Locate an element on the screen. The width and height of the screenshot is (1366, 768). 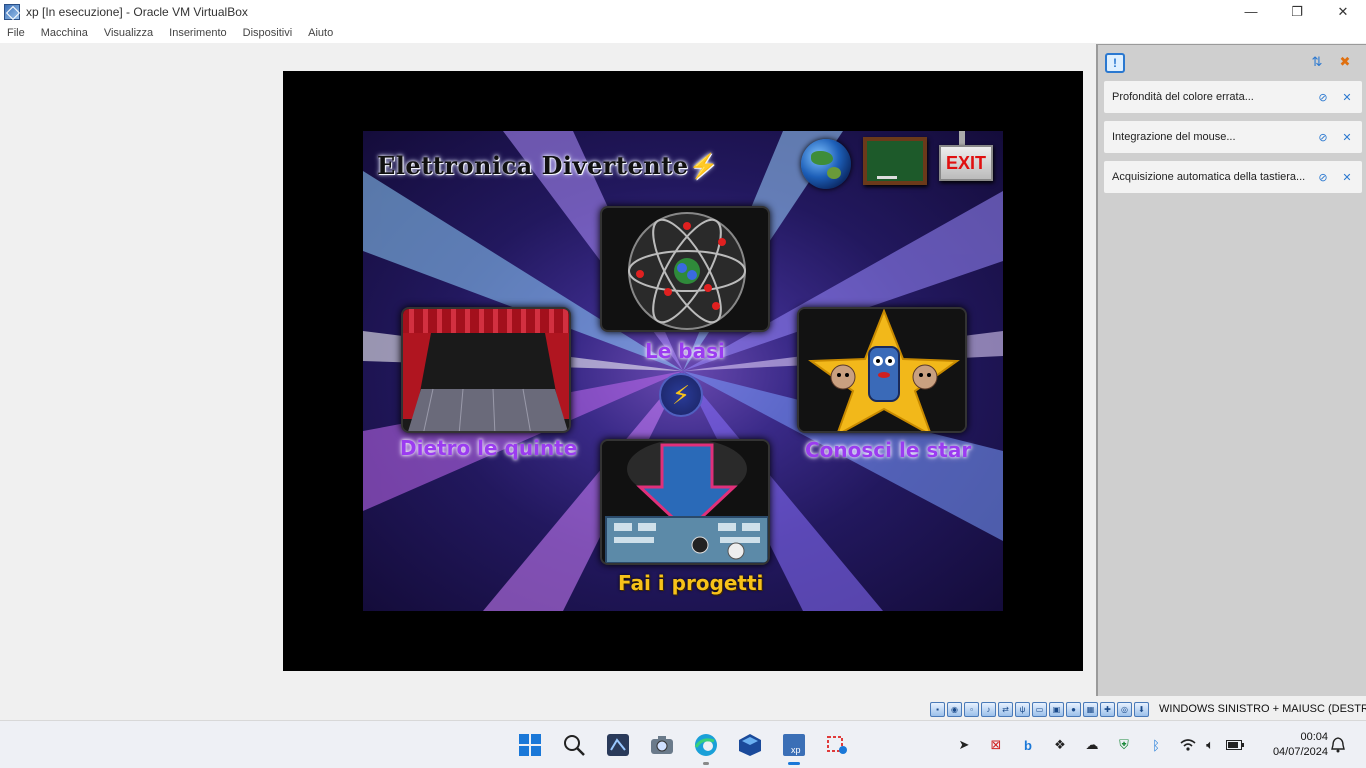
window-controls: — ❐ ✕ is located at coordinates (1297, 11).